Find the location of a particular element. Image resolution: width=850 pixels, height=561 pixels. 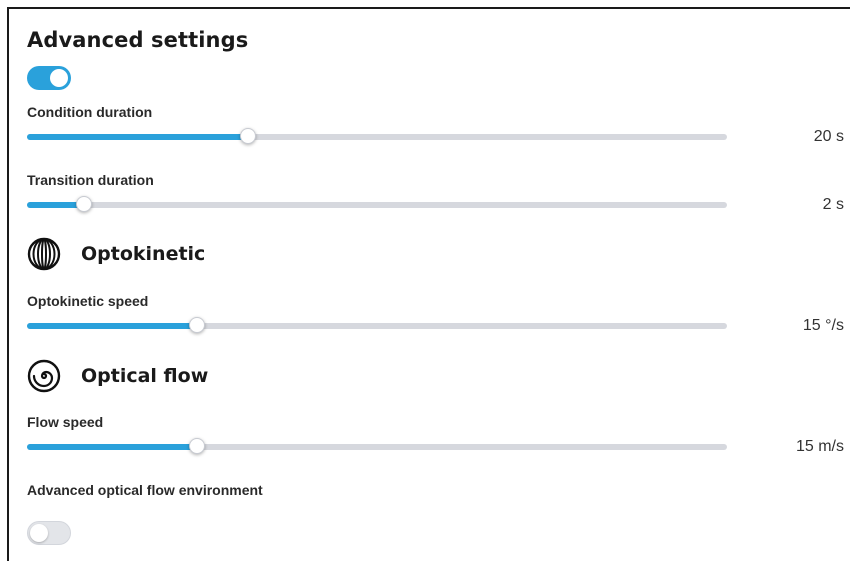

flow-speed-label: Flow speed is located at coordinates (65, 422).